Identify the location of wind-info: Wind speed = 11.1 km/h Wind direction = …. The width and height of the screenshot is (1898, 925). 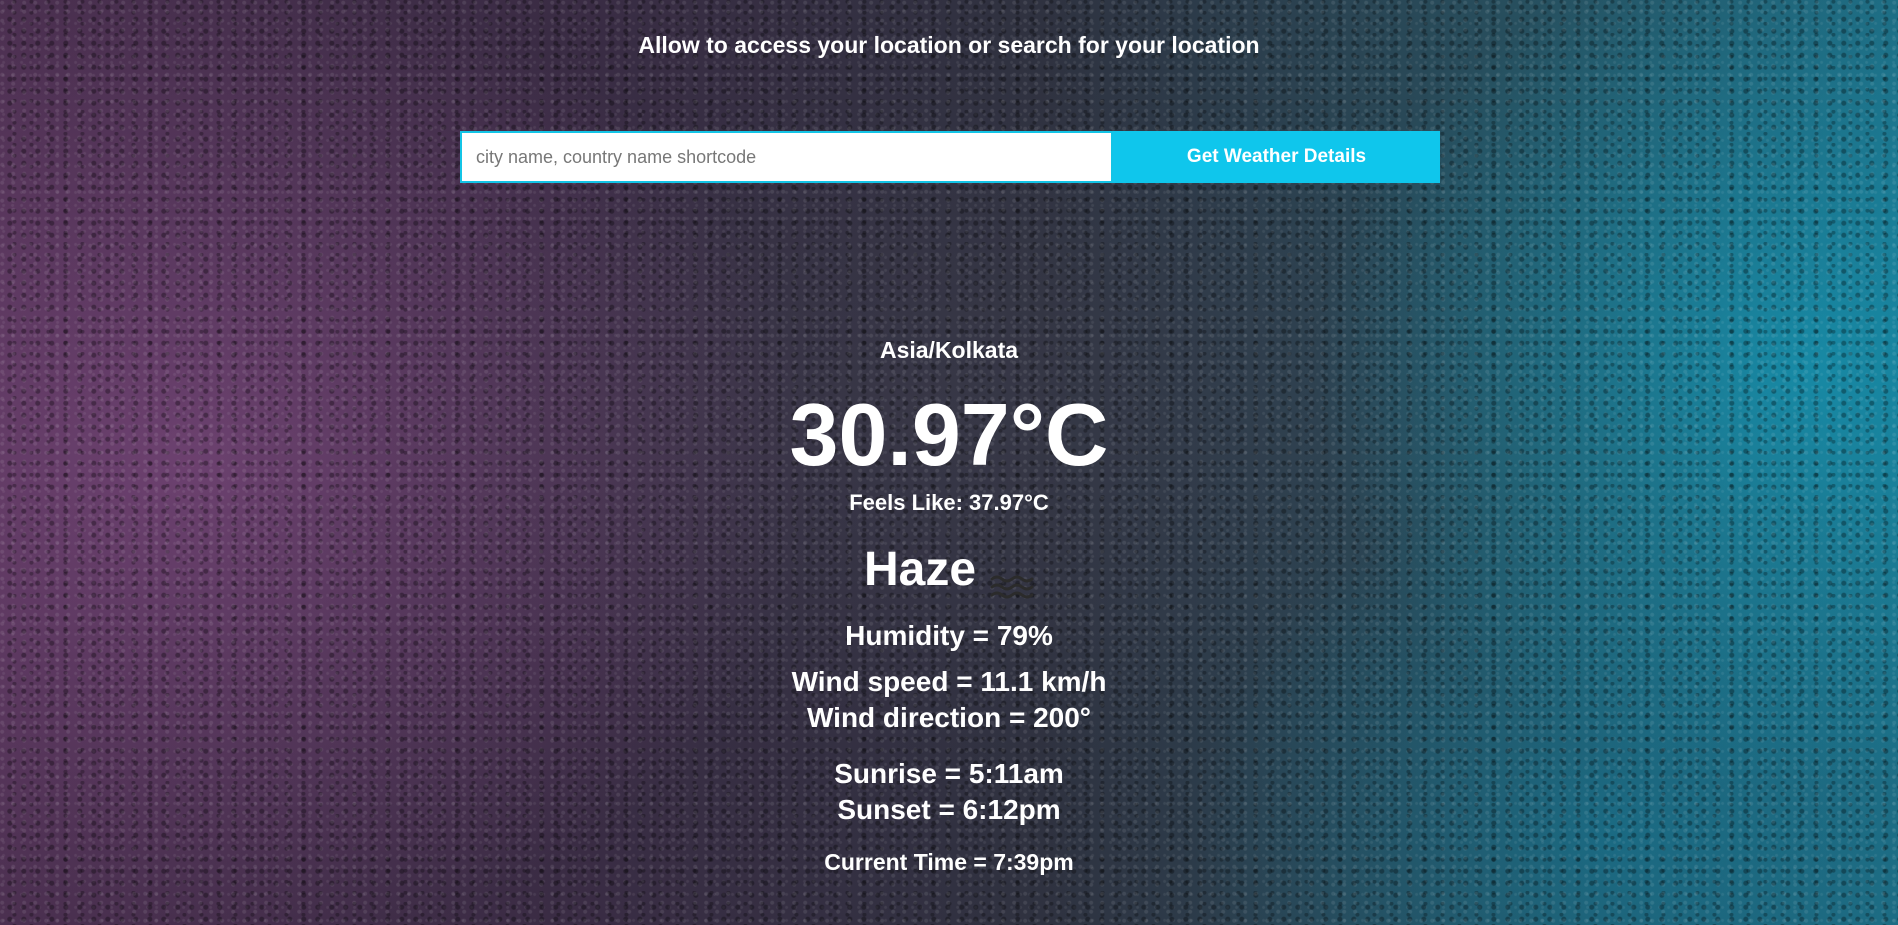
(949, 700).